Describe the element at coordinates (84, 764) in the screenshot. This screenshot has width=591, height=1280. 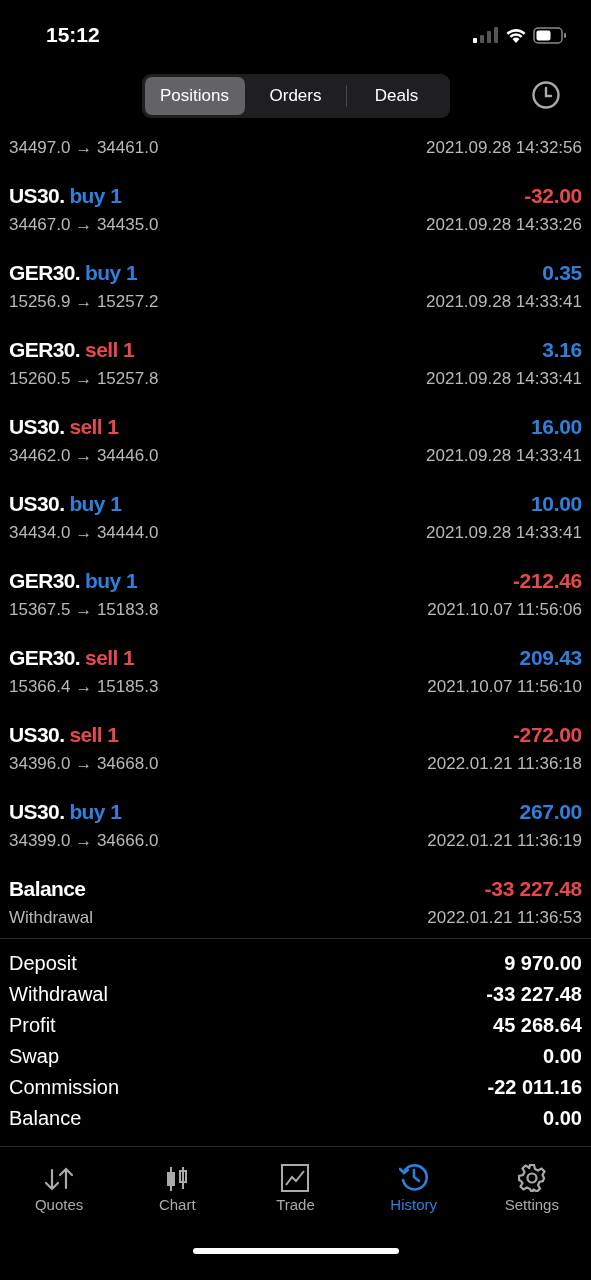
I see `price-range: 34396.0 → 34668.0` at that location.